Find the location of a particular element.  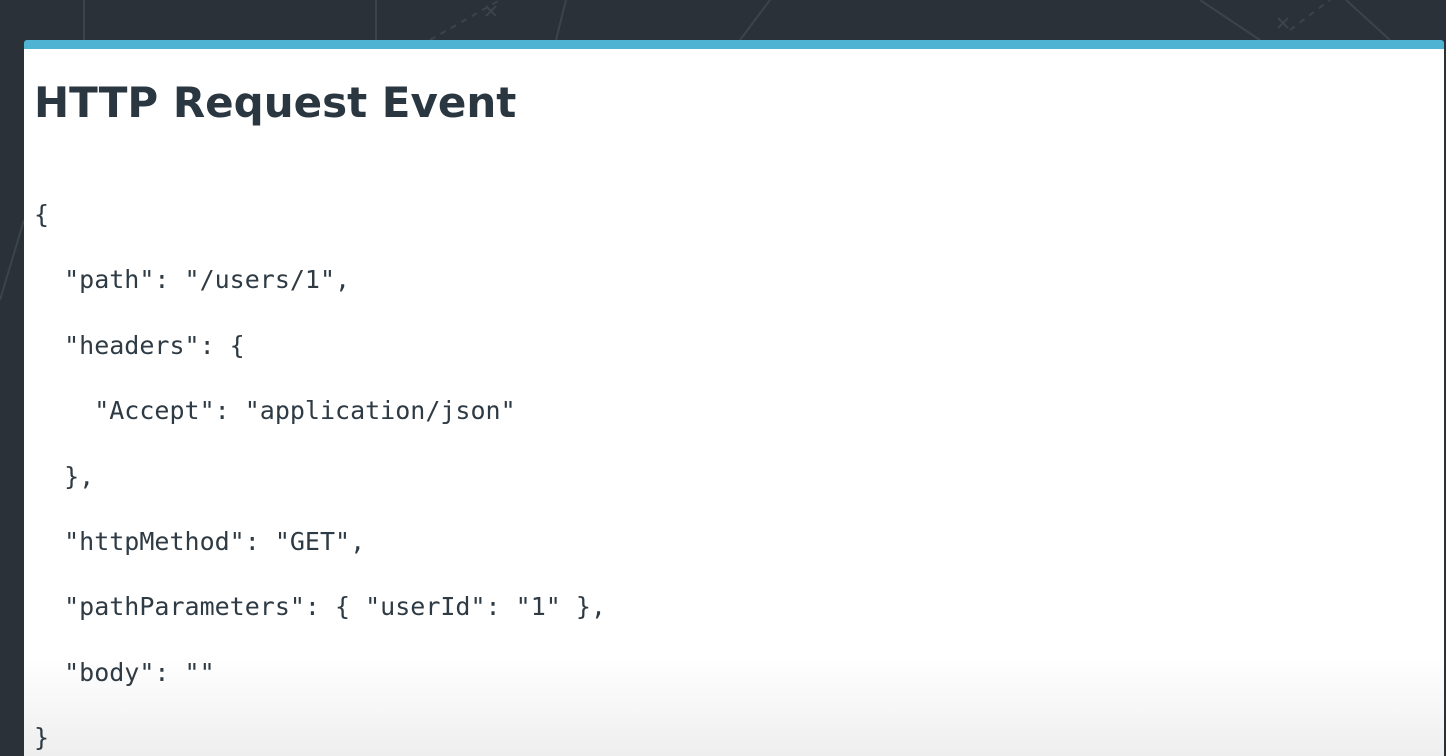

code-line: "Accept": "application/json" is located at coordinates (275, 411).